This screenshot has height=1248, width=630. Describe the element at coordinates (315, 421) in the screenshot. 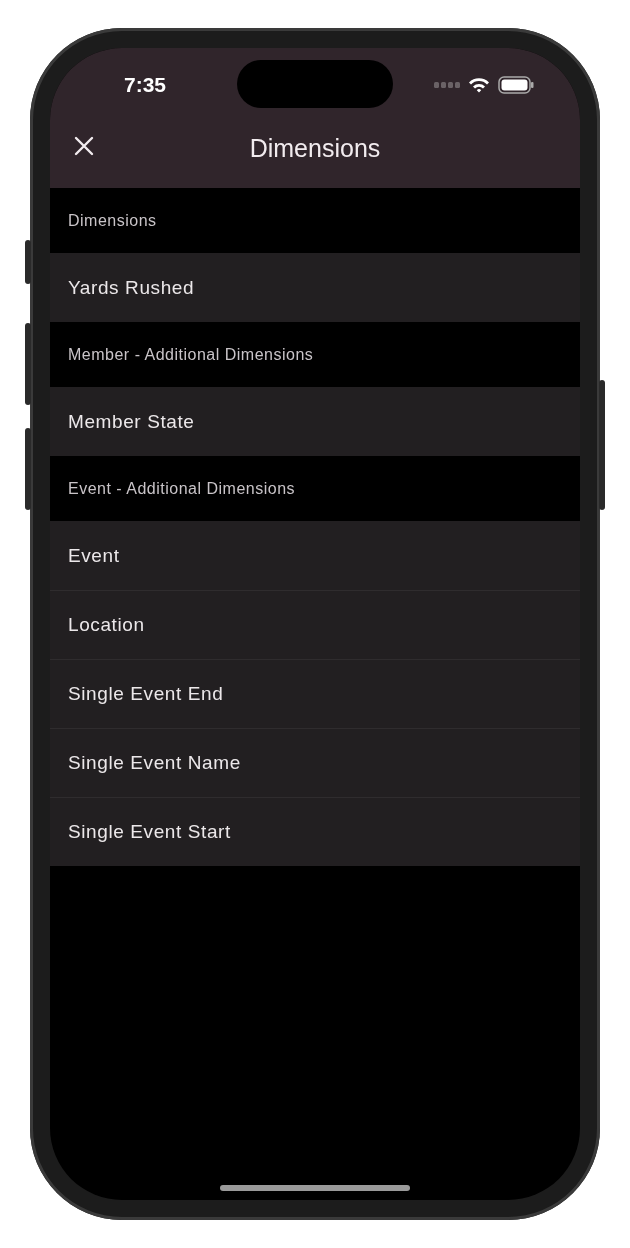

I see `list-item: Member State` at that location.